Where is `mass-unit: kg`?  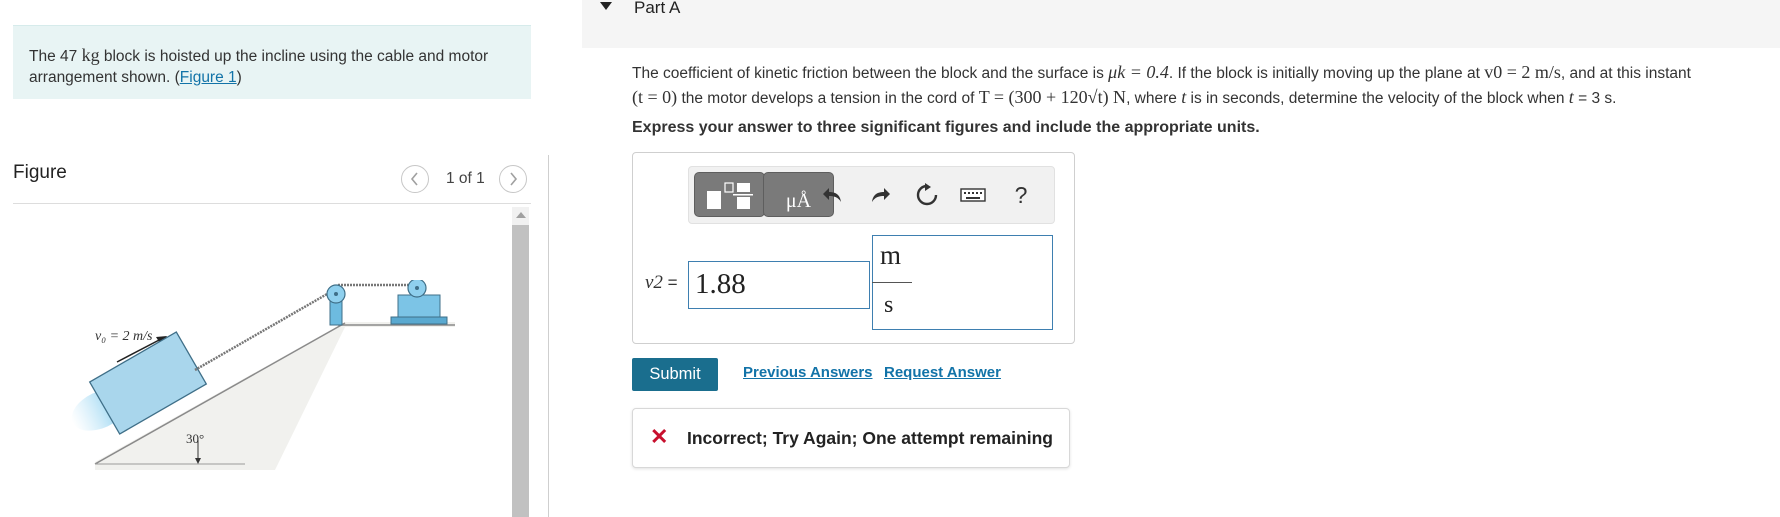 mass-unit: kg is located at coordinates (90, 55).